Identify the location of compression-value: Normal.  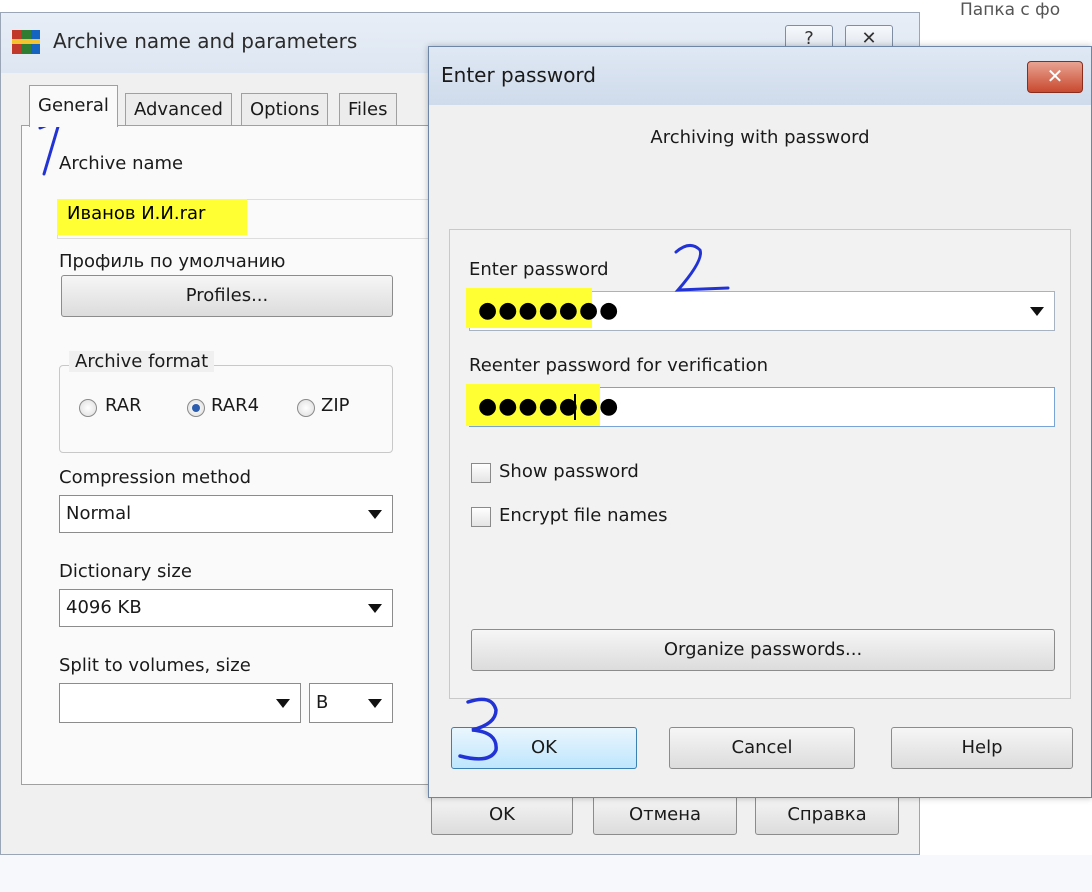
(99, 513).